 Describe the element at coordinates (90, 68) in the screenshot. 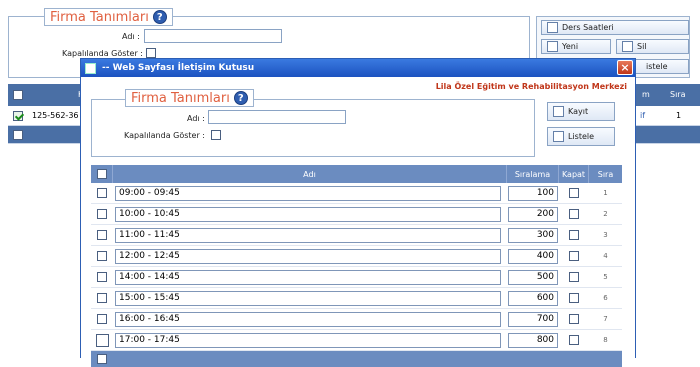

I see `ie-icon` at that location.